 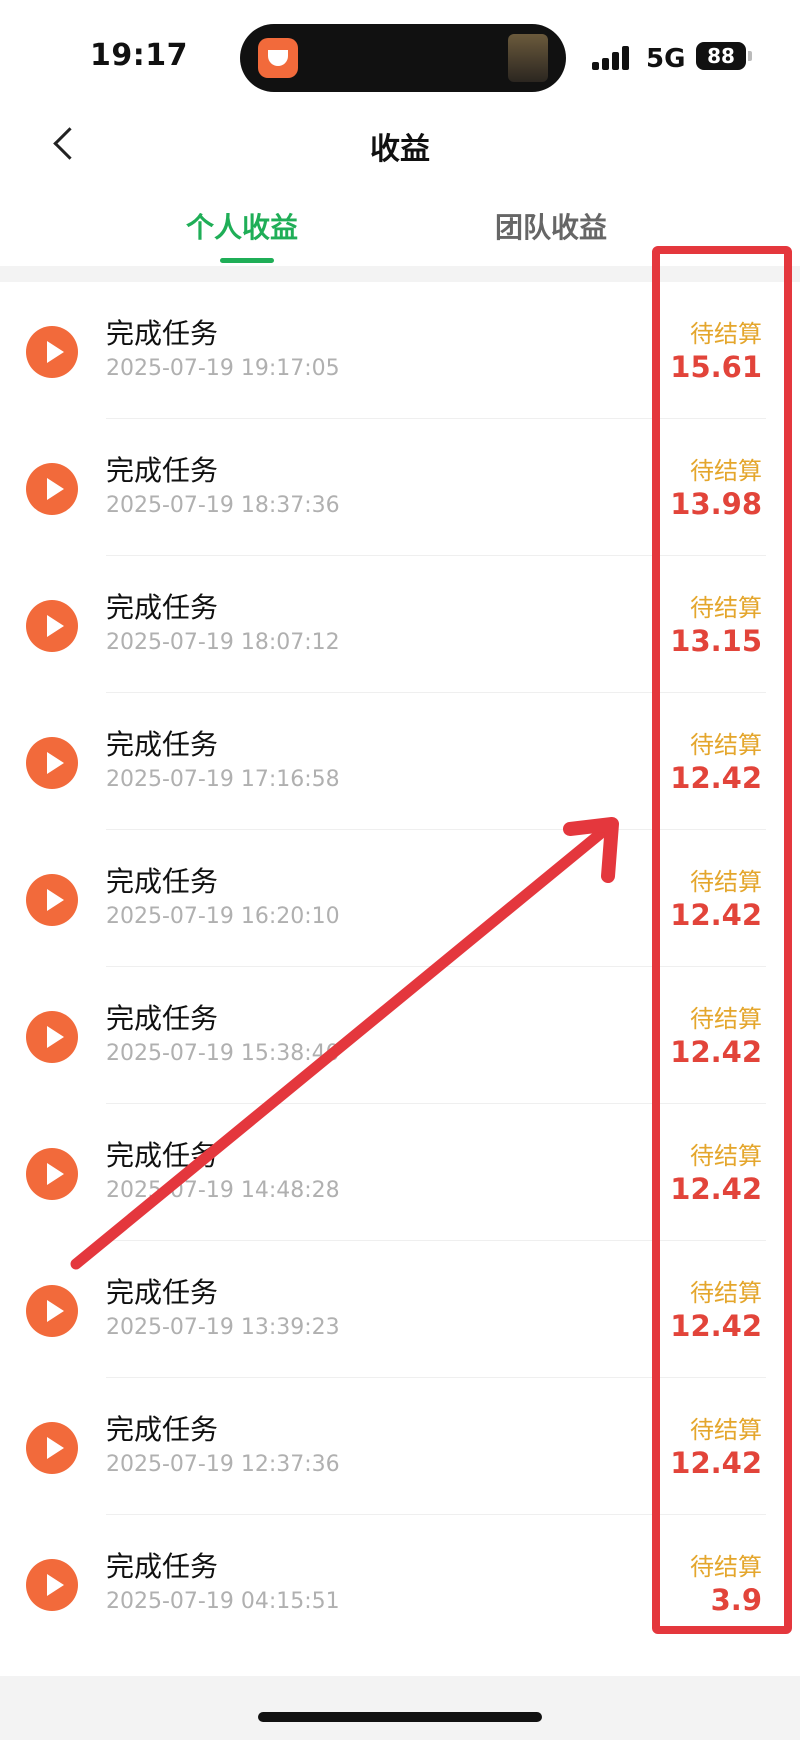 What do you see at coordinates (223, 1464) in the screenshot?
I see `record-time: 2025-07-19 12:37:36` at bounding box center [223, 1464].